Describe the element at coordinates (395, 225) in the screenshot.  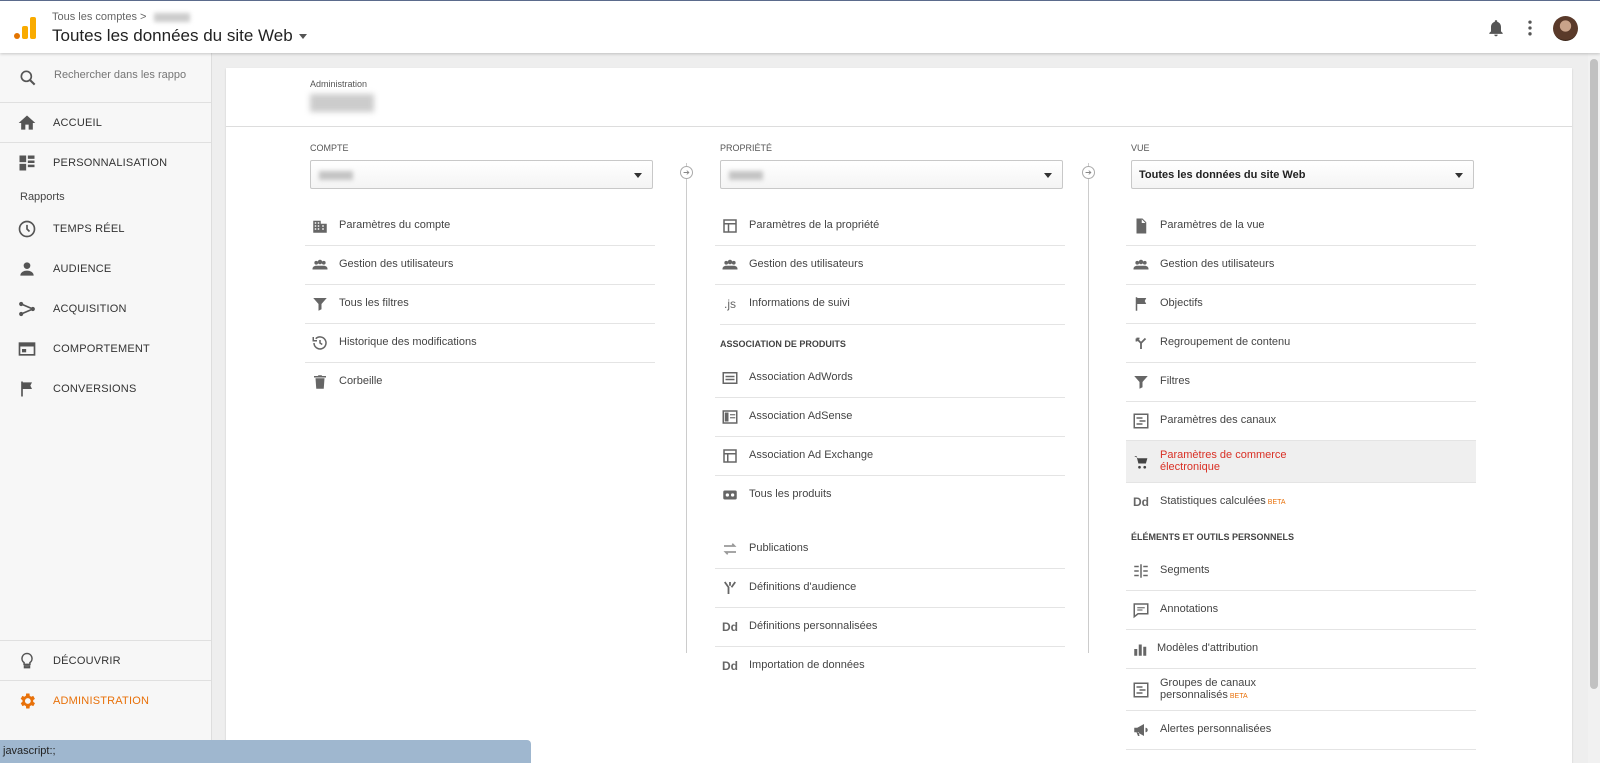
I see `account-settings-label: Paramètres du compte` at that location.